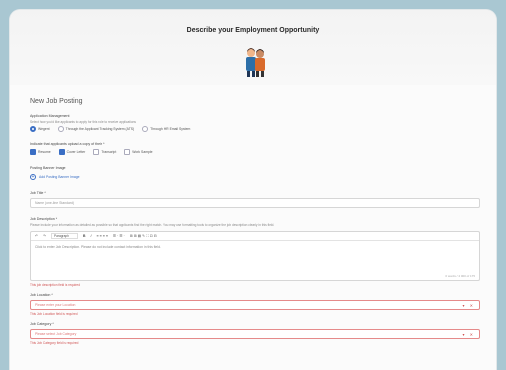  Describe the element at coordinates (55, 285) in the screenshot. I see `description-error: This job description field is required` at that location.